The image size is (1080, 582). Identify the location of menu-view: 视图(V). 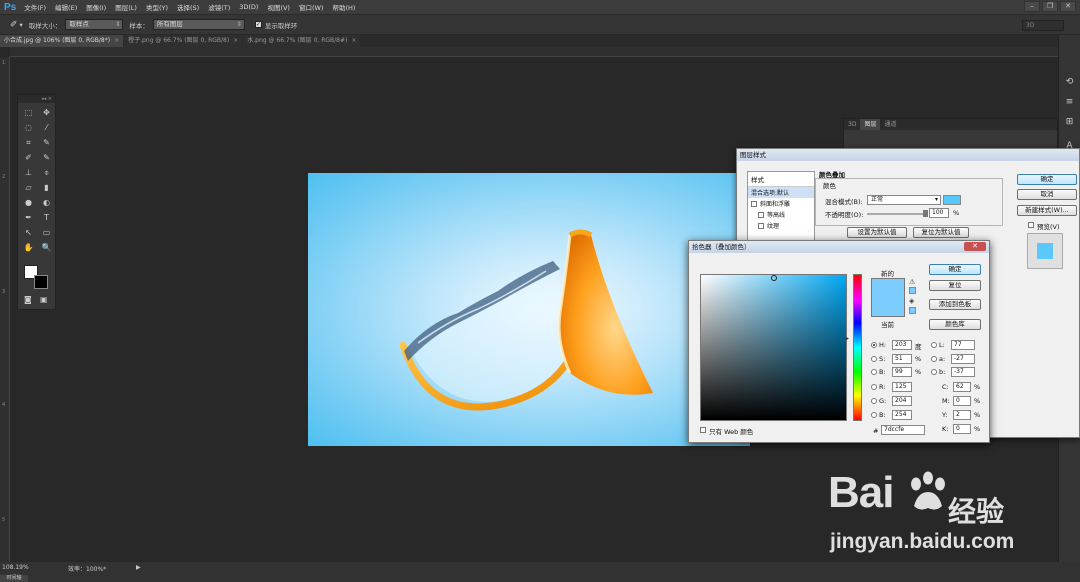
(278, 7).